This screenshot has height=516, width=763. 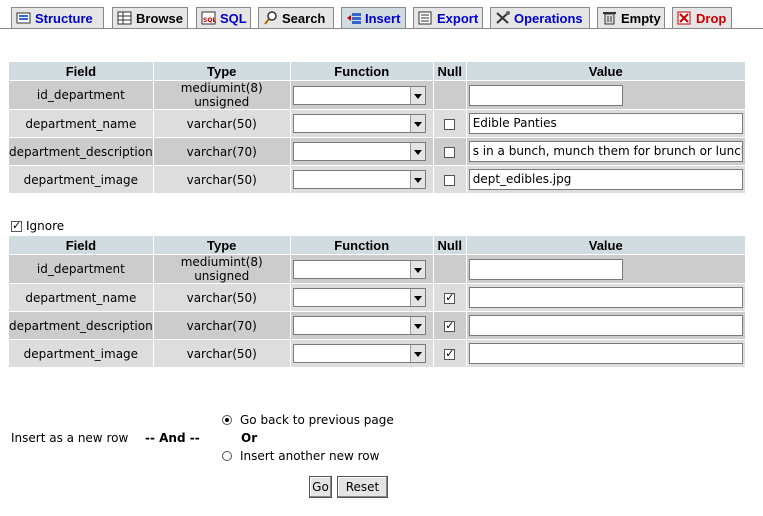 What do you see at coordinates (296, 17) in the screenshot?
I see `tab-search: Search` at bounding box center [296, 17].